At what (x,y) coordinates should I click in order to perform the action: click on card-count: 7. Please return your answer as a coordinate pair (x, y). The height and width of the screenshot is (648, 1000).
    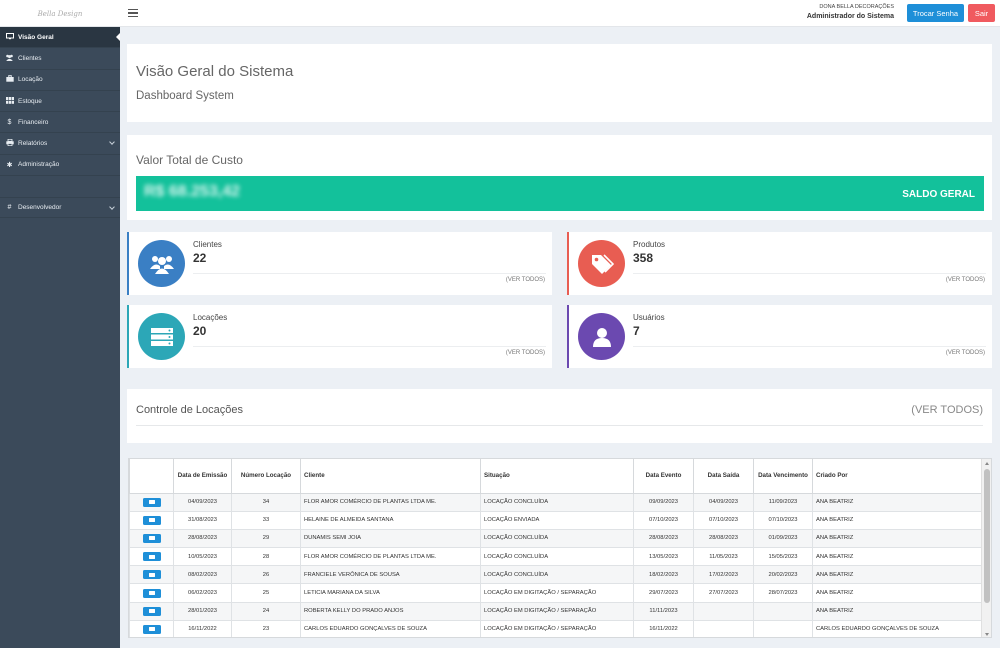
    Looking at the image, I should click on (636, 331).